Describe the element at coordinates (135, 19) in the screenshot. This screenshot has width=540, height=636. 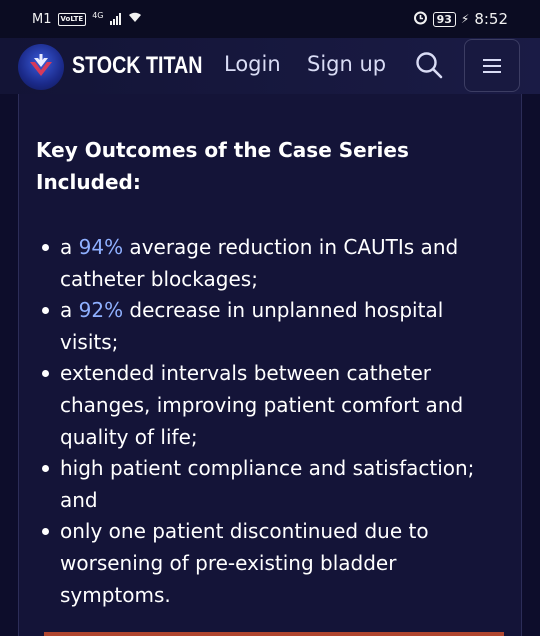
I see `wifi-icon` at that location.